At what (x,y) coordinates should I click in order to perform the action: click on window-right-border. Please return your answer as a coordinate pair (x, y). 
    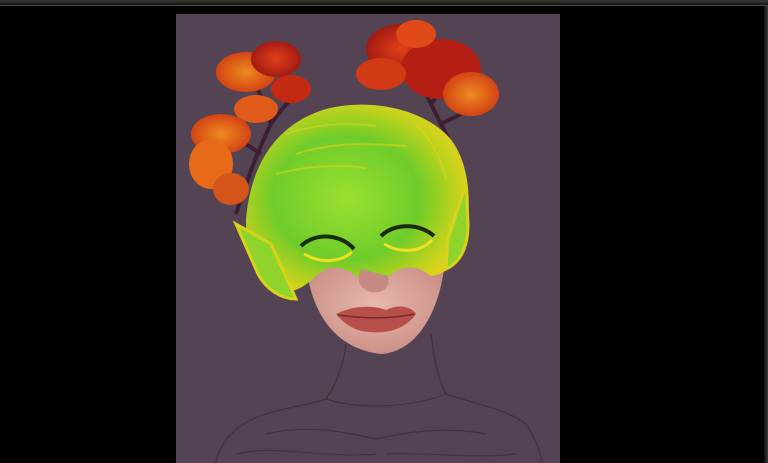
    Looking at the image, I should click on (766, 234).